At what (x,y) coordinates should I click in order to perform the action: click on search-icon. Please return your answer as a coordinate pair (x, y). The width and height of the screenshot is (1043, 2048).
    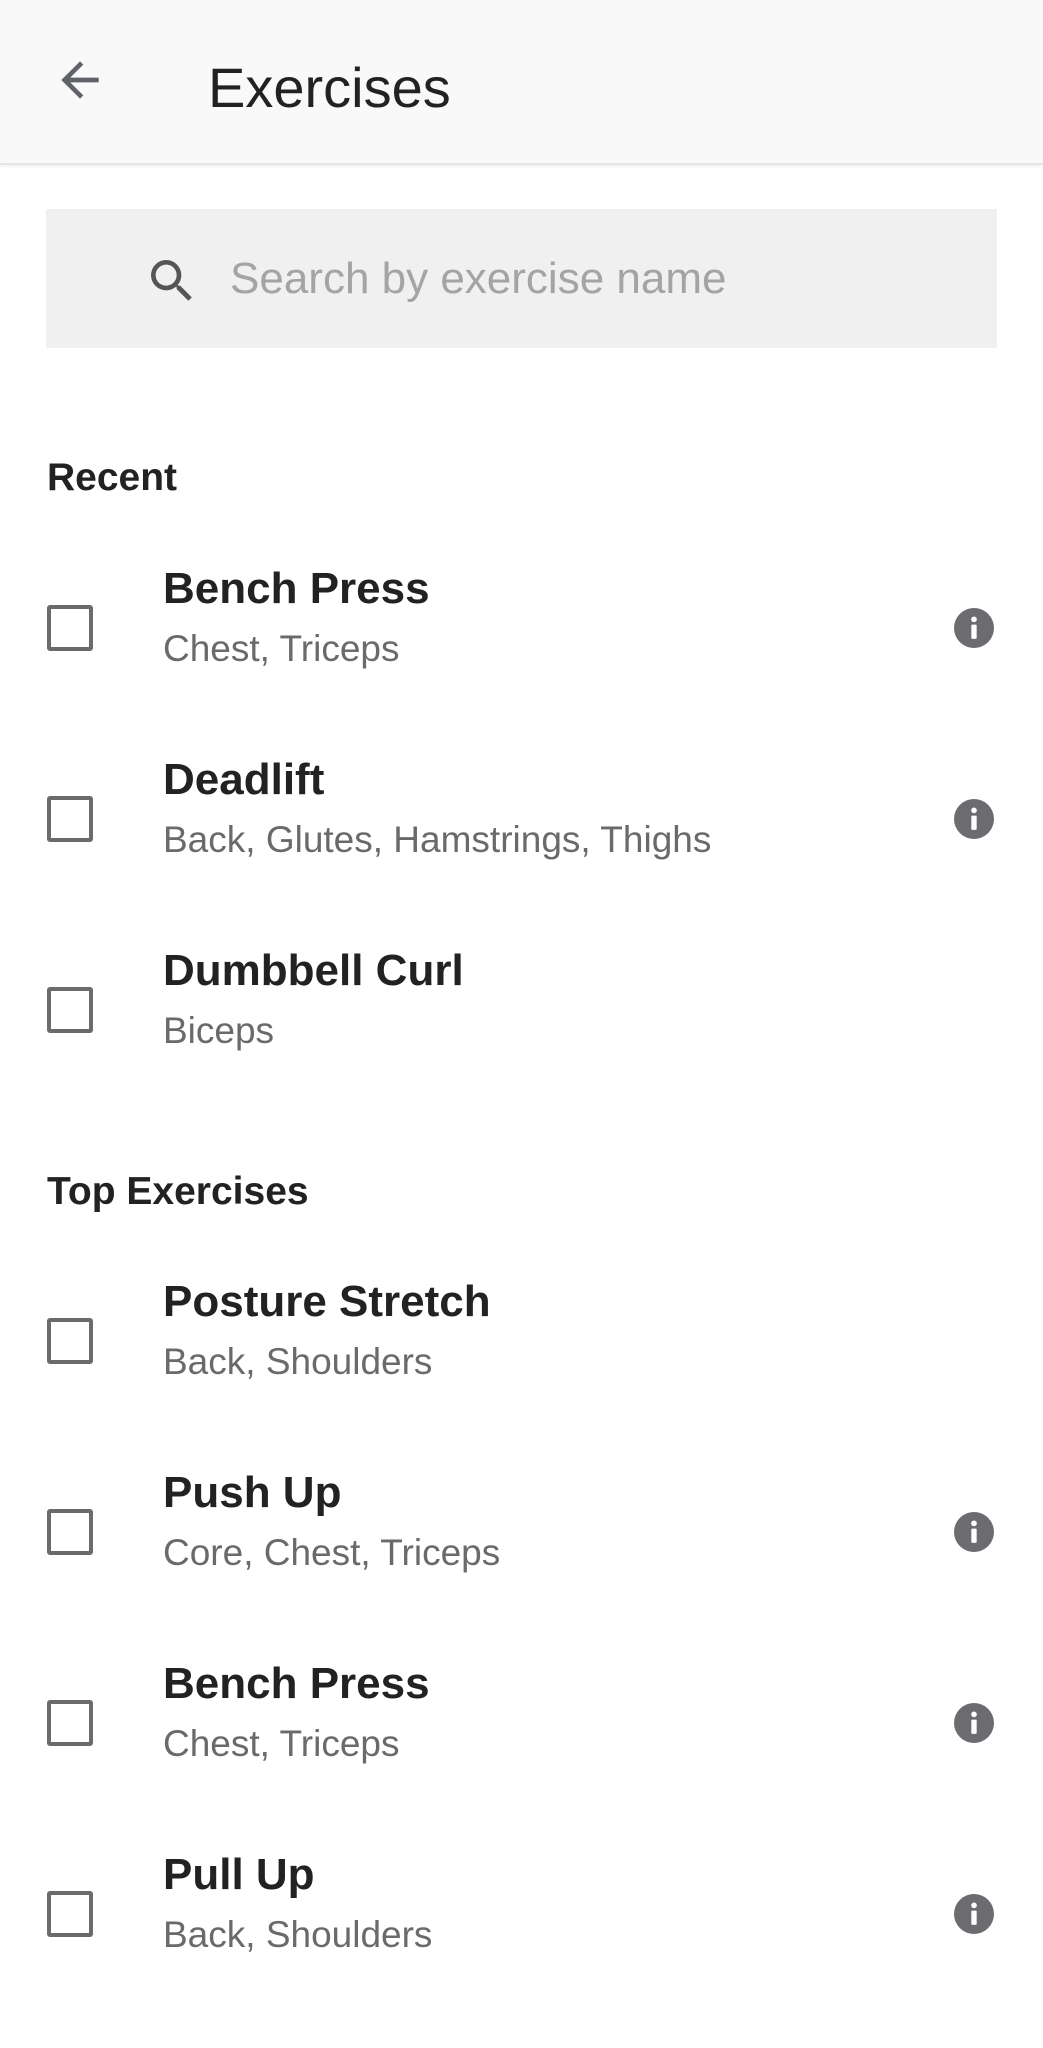
    Looking at the image, I should click on (171, 280).